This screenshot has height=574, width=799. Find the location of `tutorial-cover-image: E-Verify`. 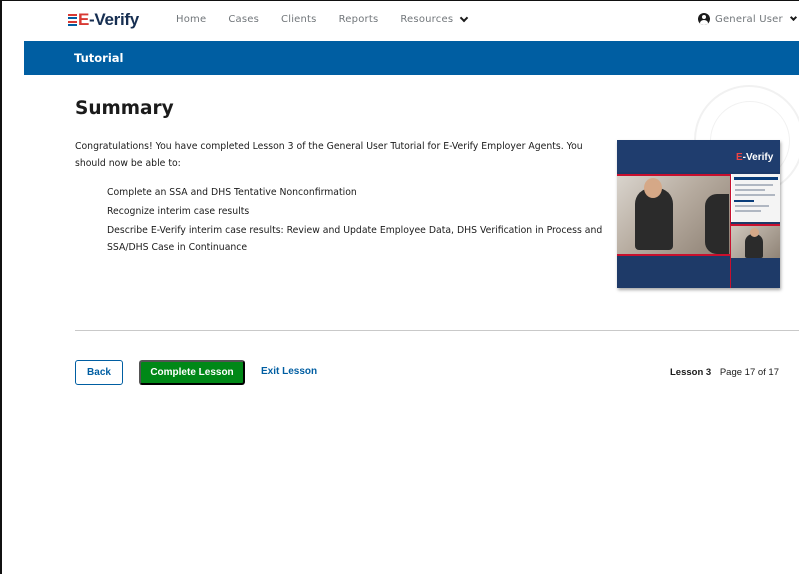

tutorial-cover-image: E-Verify is located at coordinates (698, 214).